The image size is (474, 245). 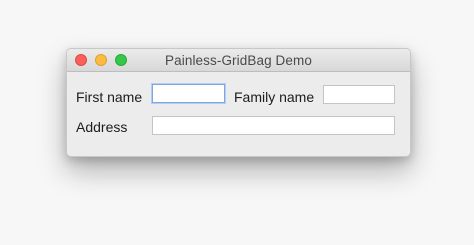 I want to click on title-bar: Painless-GridBag Demo, so click(x=238, y=60).